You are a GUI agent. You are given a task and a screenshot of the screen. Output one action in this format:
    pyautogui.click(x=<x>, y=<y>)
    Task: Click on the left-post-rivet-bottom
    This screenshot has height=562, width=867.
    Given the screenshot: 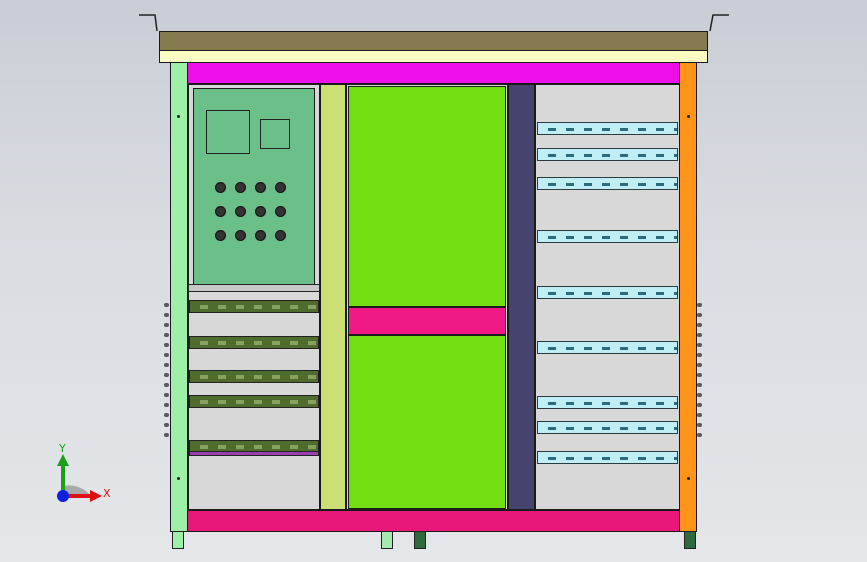 What is the action you would take?
    pyautogui.click(x=178, y=478)
    